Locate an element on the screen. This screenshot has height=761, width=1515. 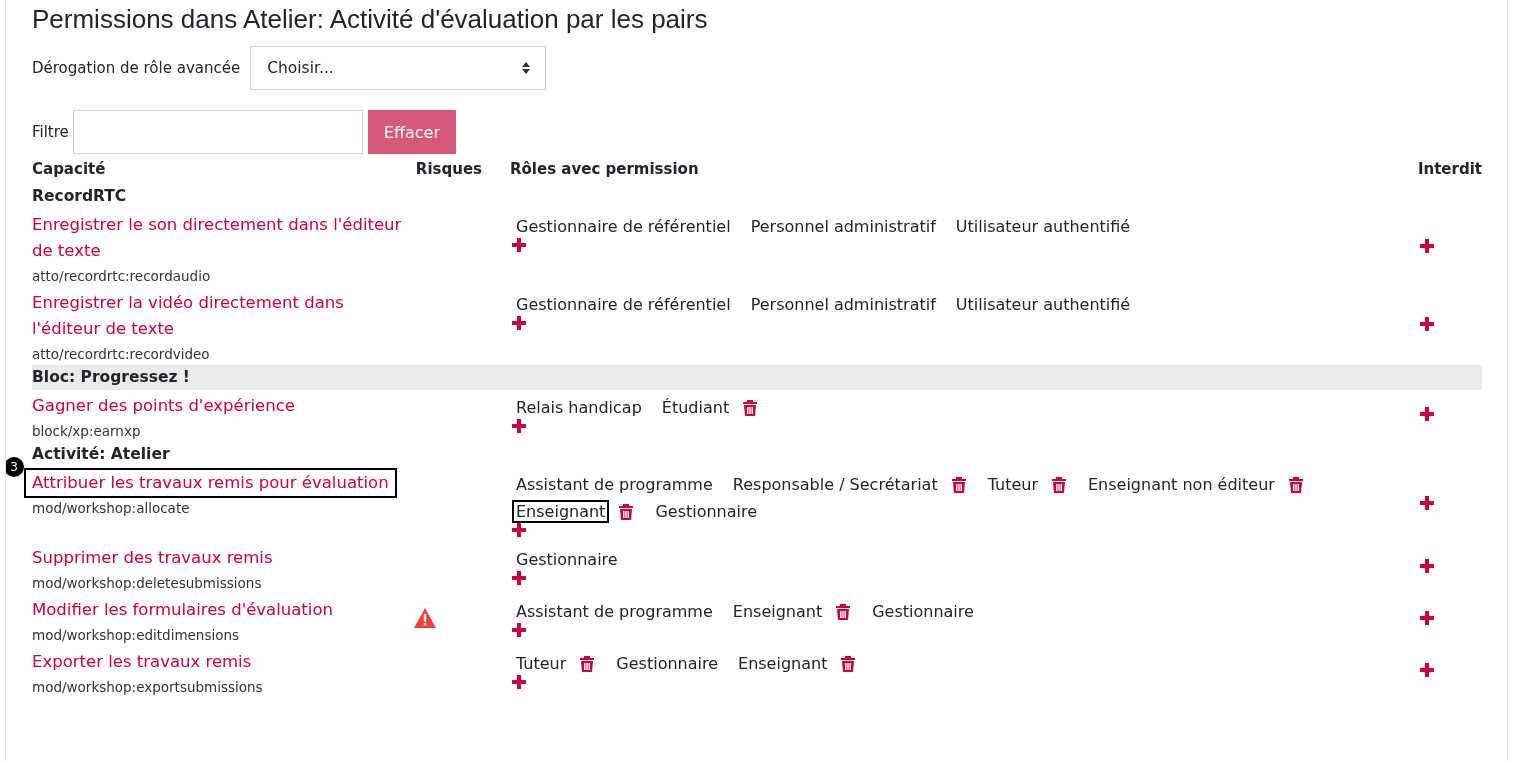
page-title: Permissions dans Atelier: Activité d'évaluation par les pairs is located at coordinates (370, 19).